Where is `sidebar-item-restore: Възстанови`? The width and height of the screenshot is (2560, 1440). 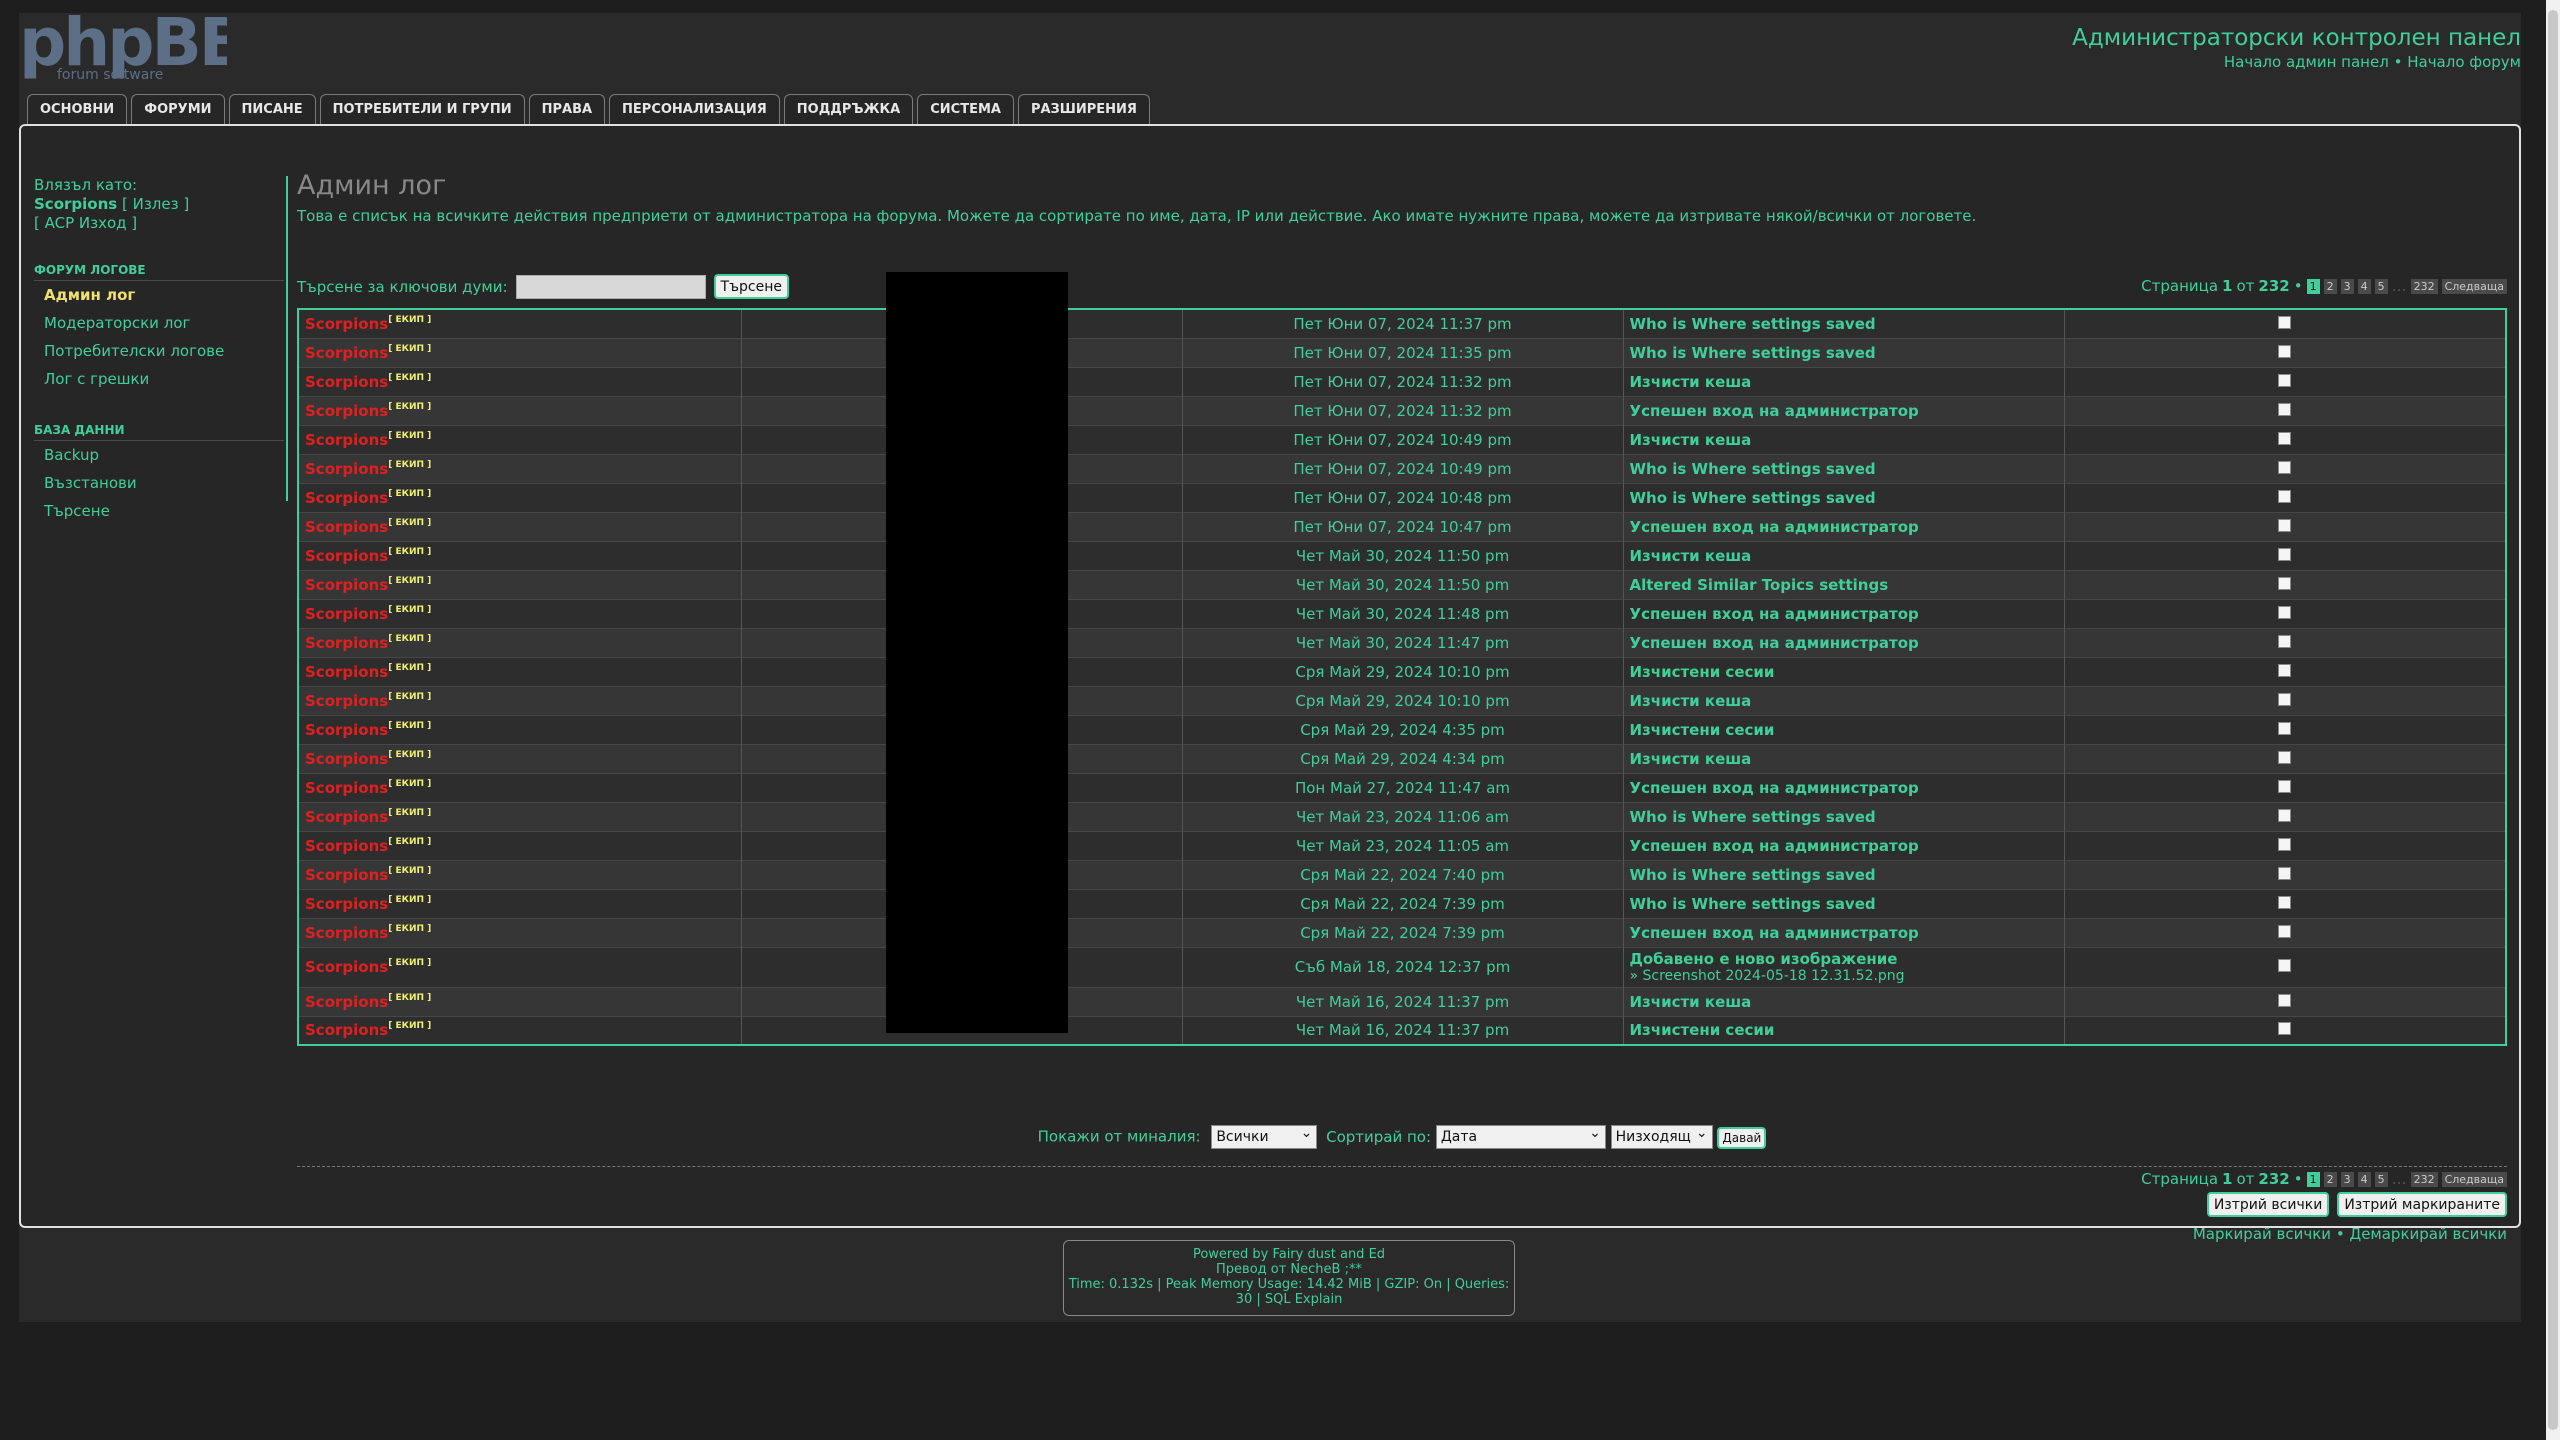
sidebar-item-restore: Възстанови is located at coordinates (159, 483).